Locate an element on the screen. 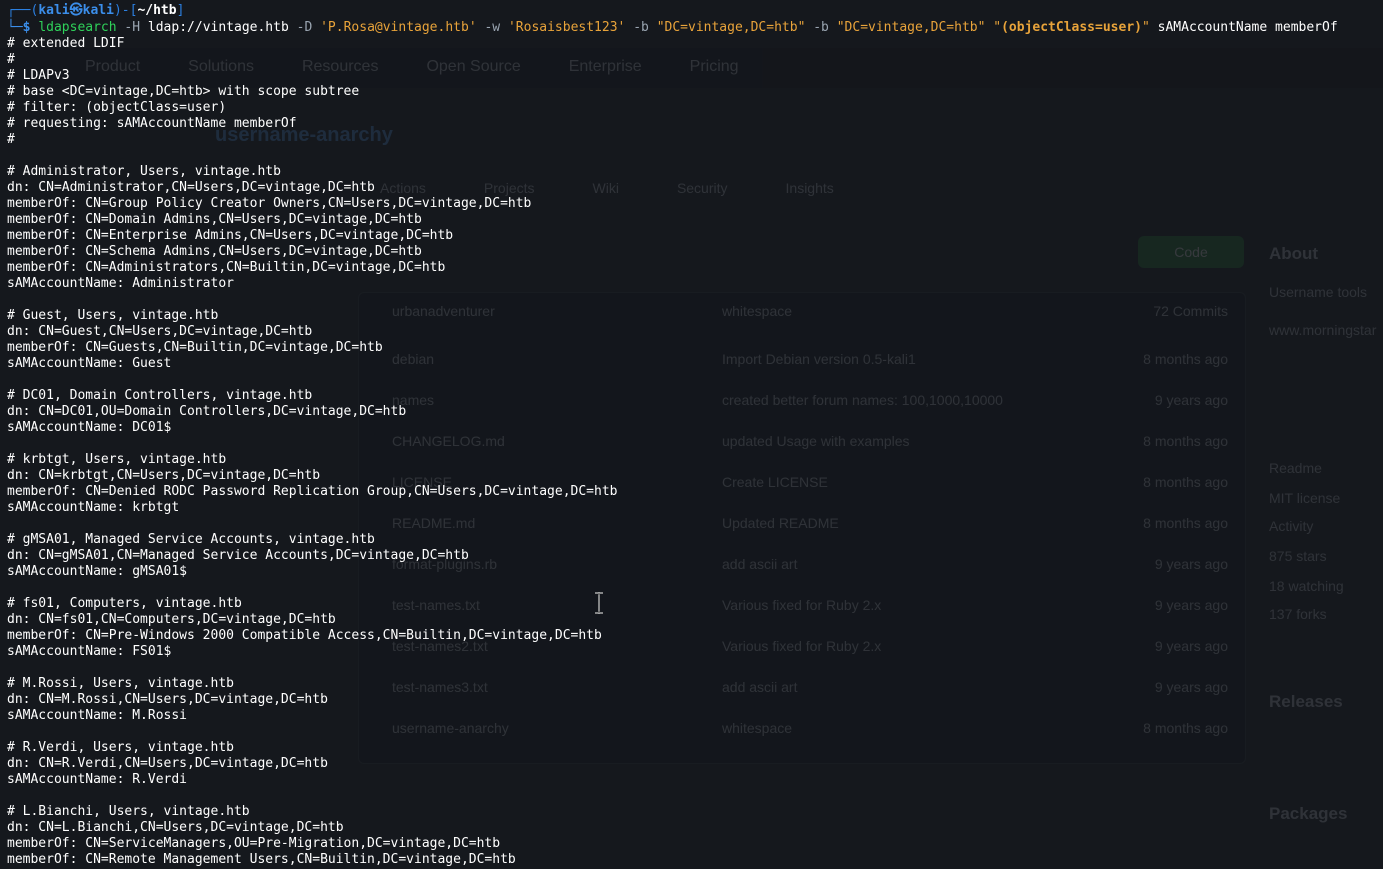 This screenshot has width=1383, height=869. ghost-sidebar-item: 137 forks is located at coordinates (1298, 614).